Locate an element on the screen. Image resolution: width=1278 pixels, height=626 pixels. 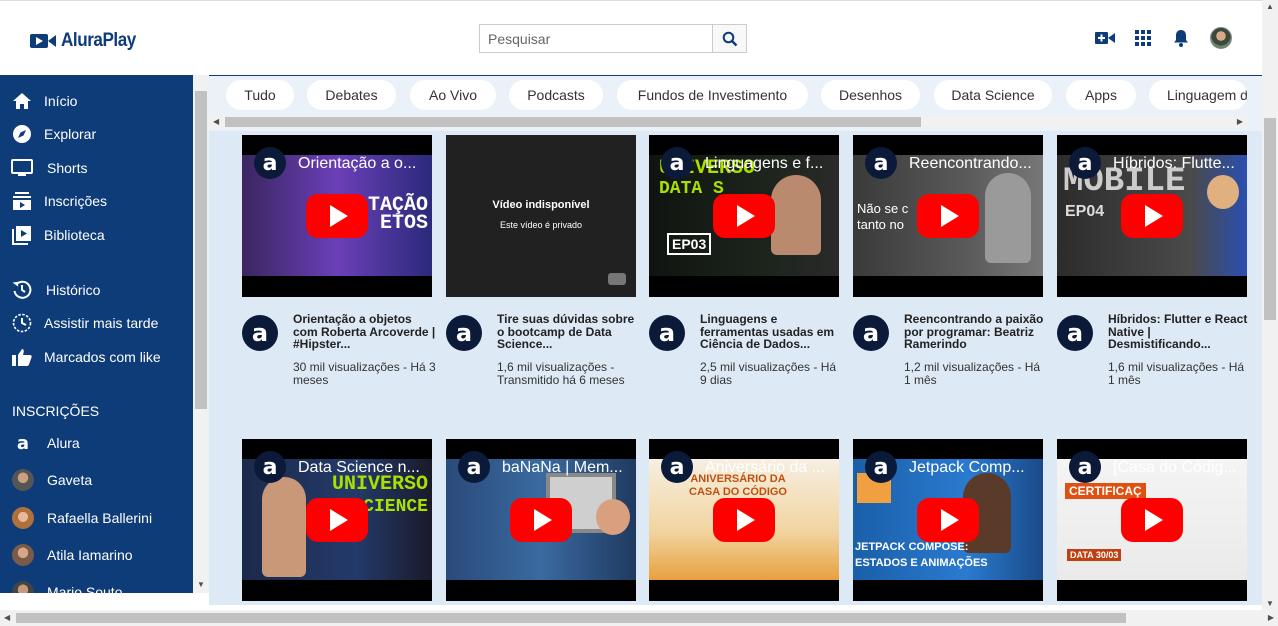
chip-fundos-de-investimento: Fundos de Investimento is located at coordinates (712, 95).